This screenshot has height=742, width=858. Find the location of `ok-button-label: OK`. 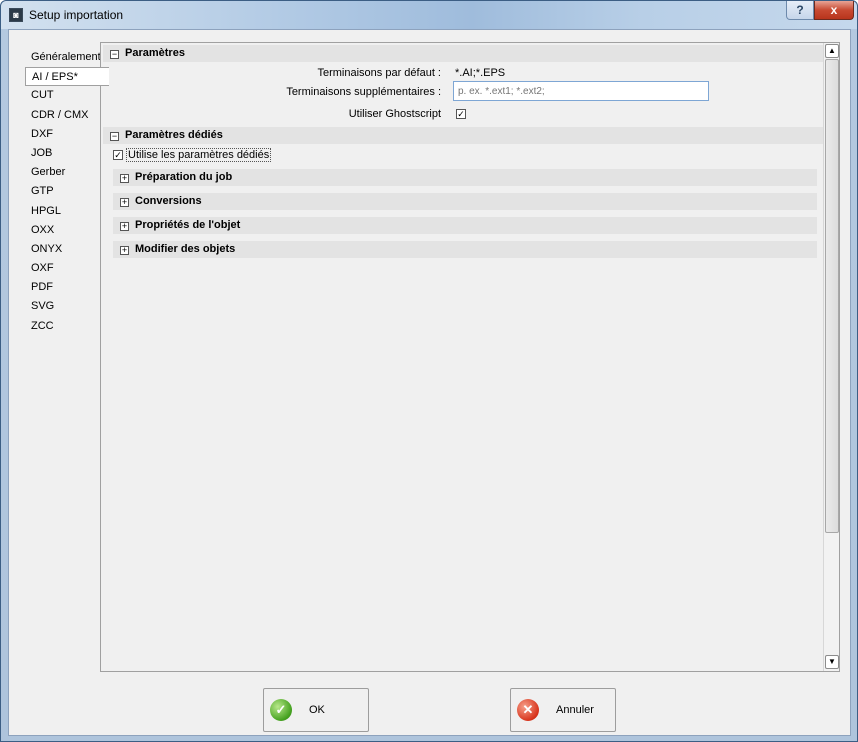

ok-button-label: OK is located at coordinates (317, 710).